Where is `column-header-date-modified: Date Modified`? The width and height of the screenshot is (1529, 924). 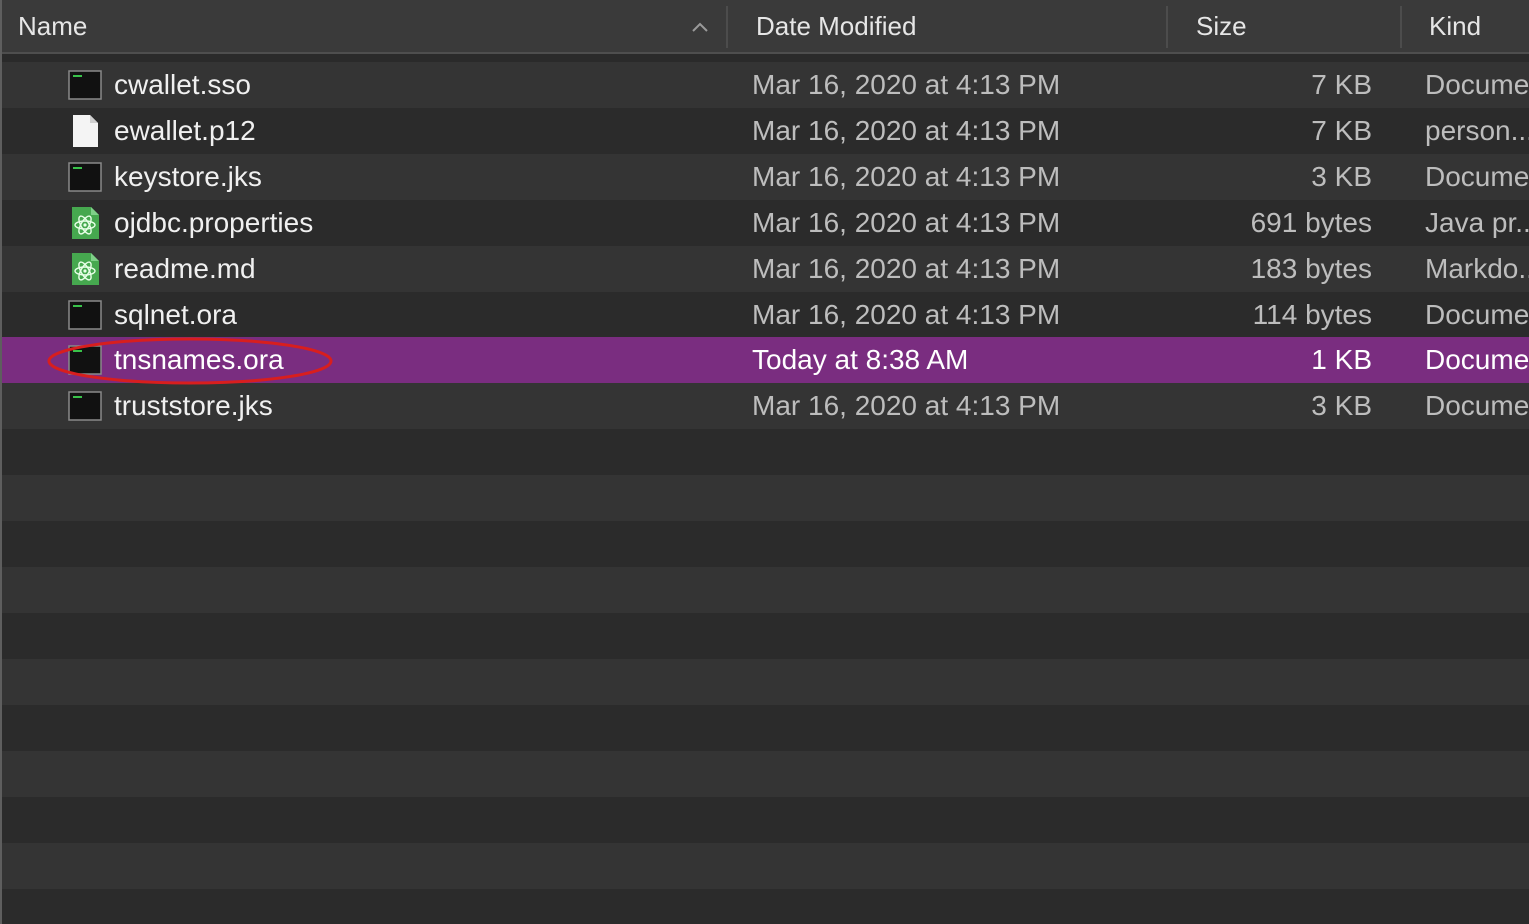
column-header-date-modified: Date Modified is located at coordinates (836, 26).